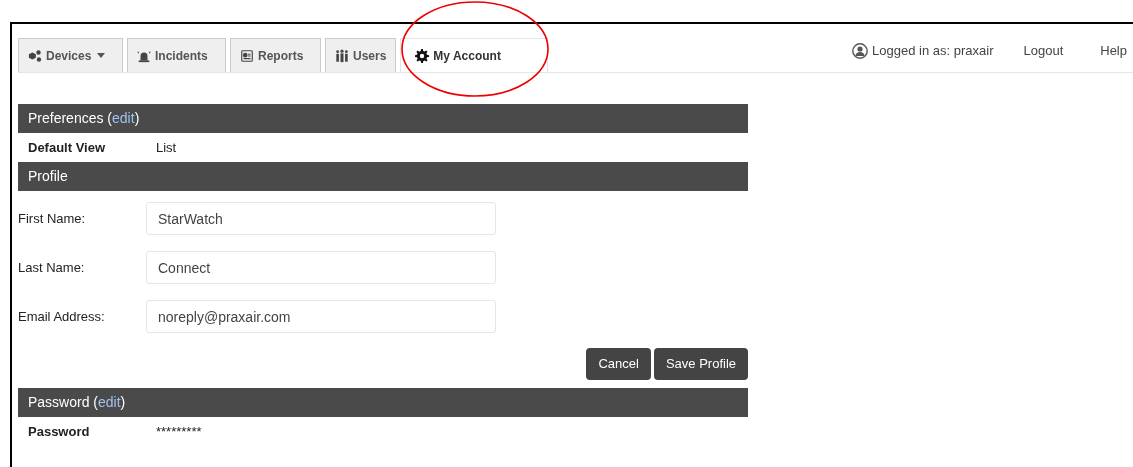 The image size is (1133, 467). What do you see at coordinates (618, 364) in the screenshot?
I see `cancel-button: Cancel` at bounding box center [618, 364].